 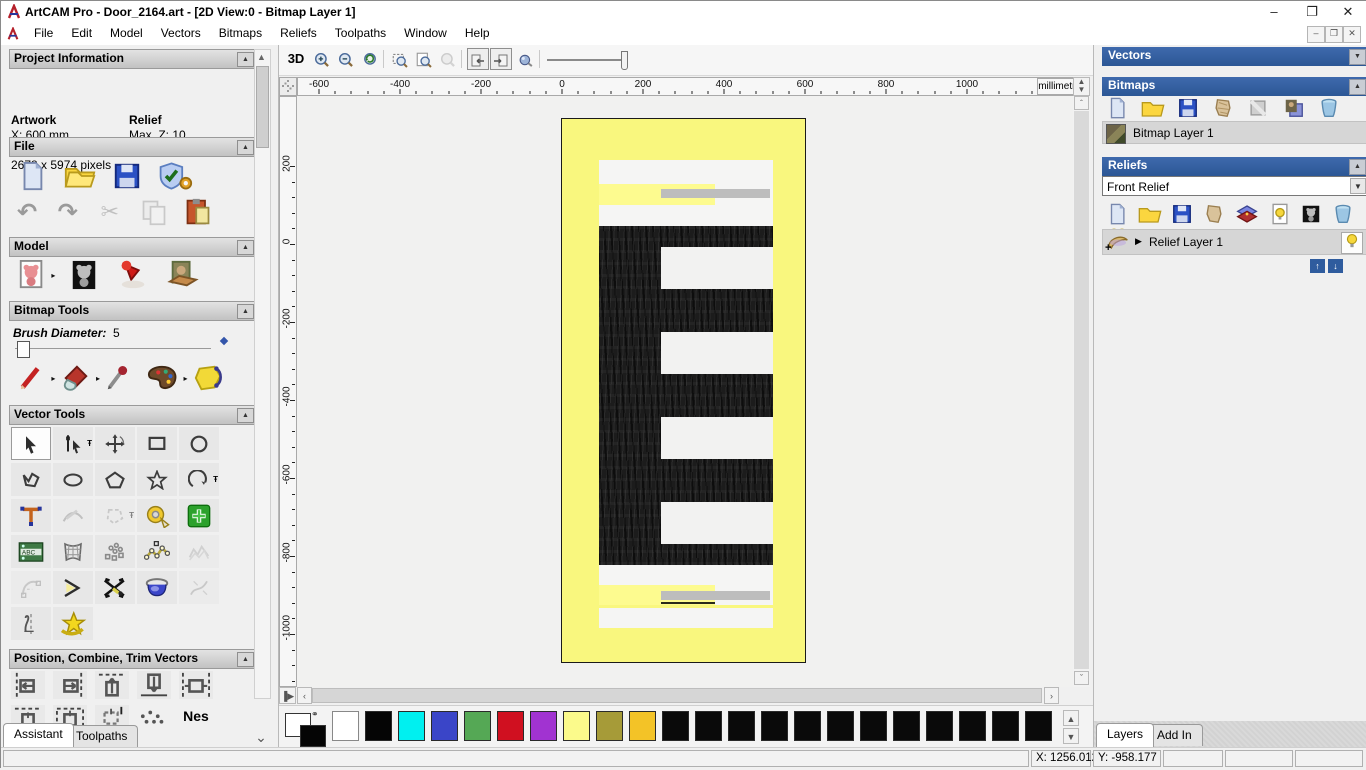 I want to click on tab-assistant: Assistant, so click(x=38, y=735).